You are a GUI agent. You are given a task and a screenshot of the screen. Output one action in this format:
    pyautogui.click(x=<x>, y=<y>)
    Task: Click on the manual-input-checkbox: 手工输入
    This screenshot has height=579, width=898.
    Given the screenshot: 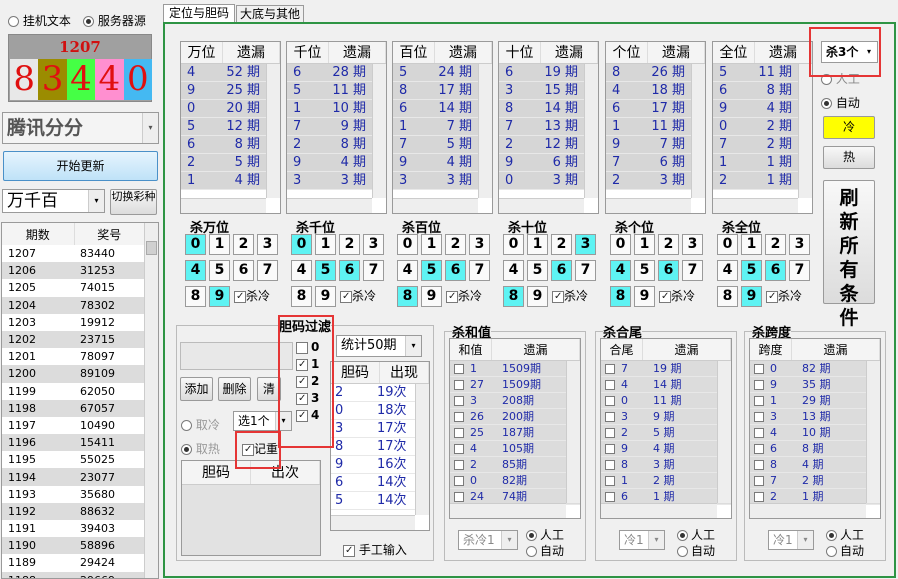 What is the action you would take?
    pyautogui.click(x=375, y=549)
    